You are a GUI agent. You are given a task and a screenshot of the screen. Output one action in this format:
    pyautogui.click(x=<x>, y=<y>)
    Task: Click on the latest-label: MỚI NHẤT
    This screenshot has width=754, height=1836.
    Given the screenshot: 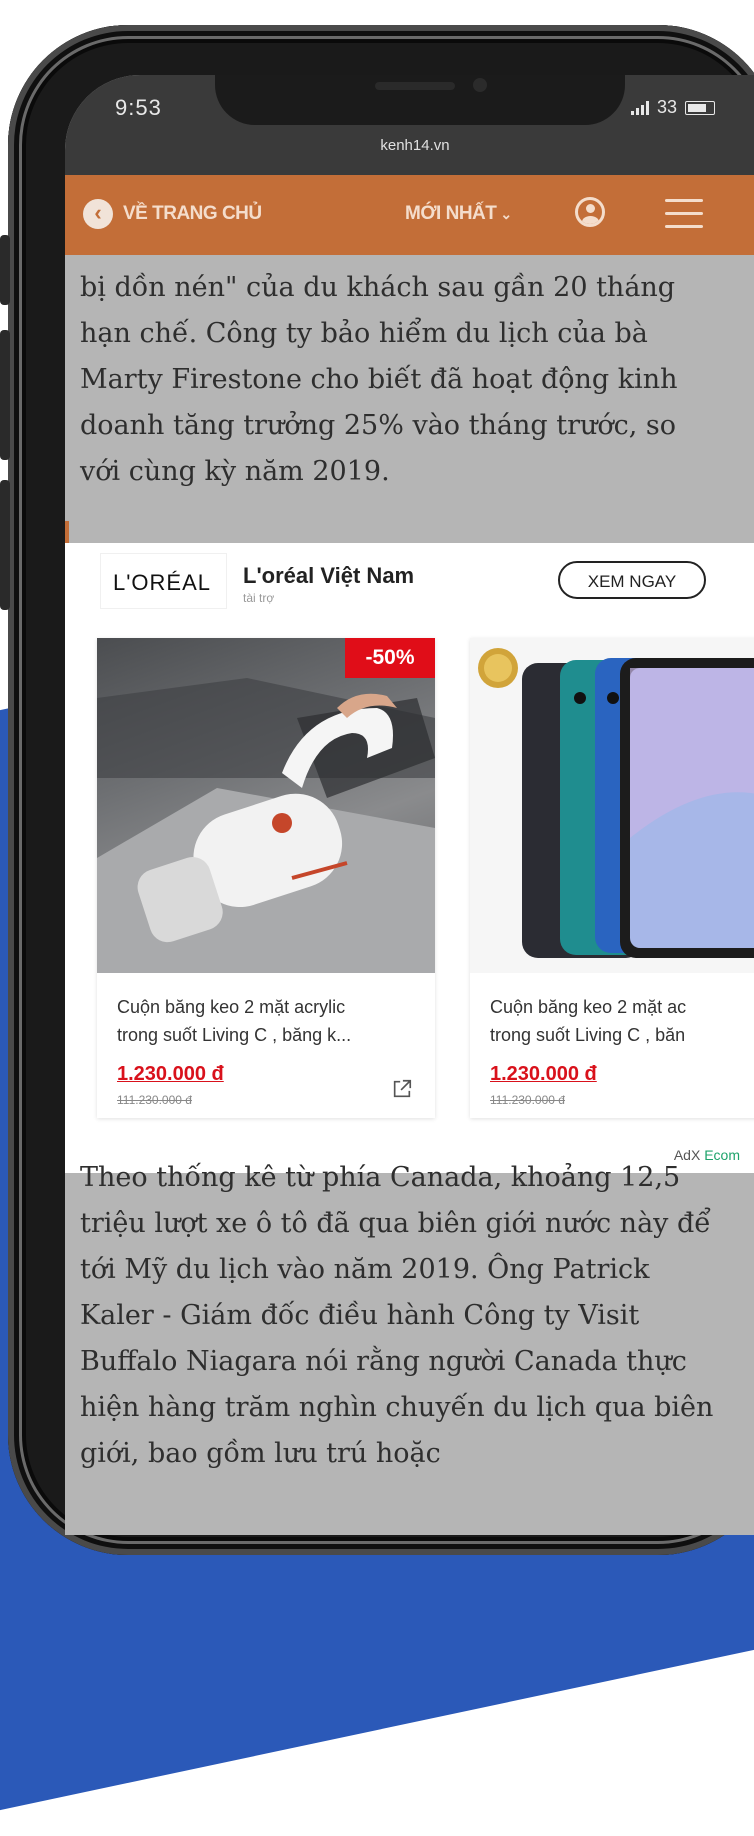 What is the action you would take?
    pyautogui.click(x=451, y=213)
    